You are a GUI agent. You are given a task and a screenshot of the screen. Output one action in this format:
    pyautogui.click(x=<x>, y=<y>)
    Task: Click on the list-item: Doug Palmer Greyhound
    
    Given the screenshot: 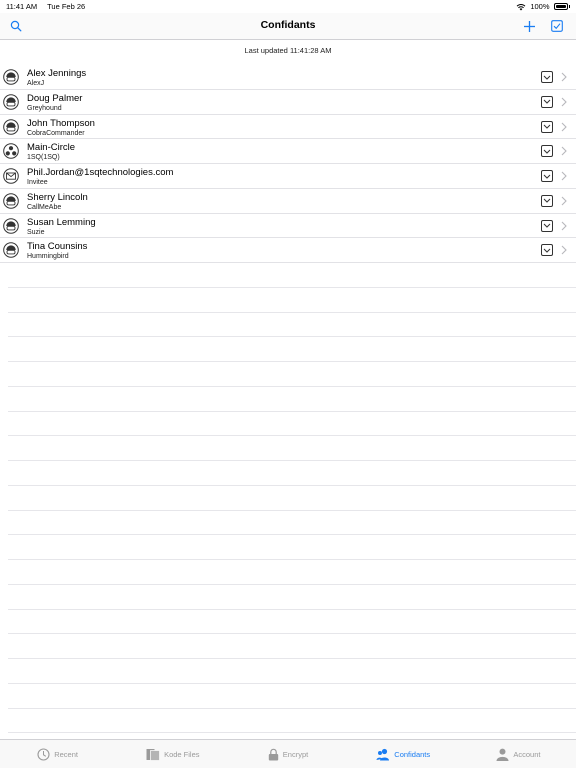 What is the action you would take?
    pyautogui.click(x=288, y=102)
    